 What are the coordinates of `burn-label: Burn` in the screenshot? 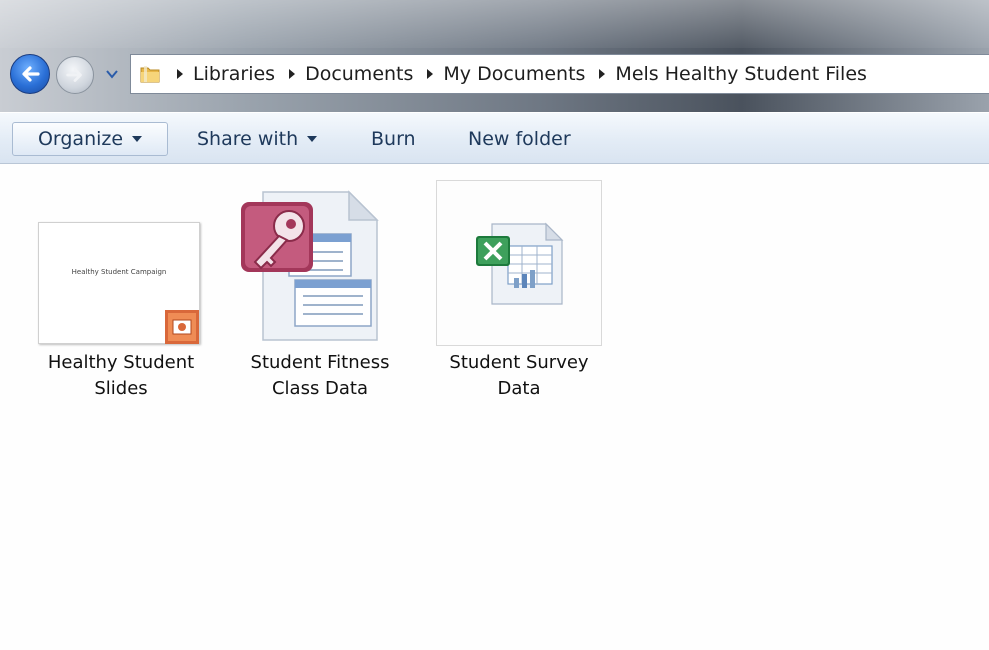 It's located at (393, 139).